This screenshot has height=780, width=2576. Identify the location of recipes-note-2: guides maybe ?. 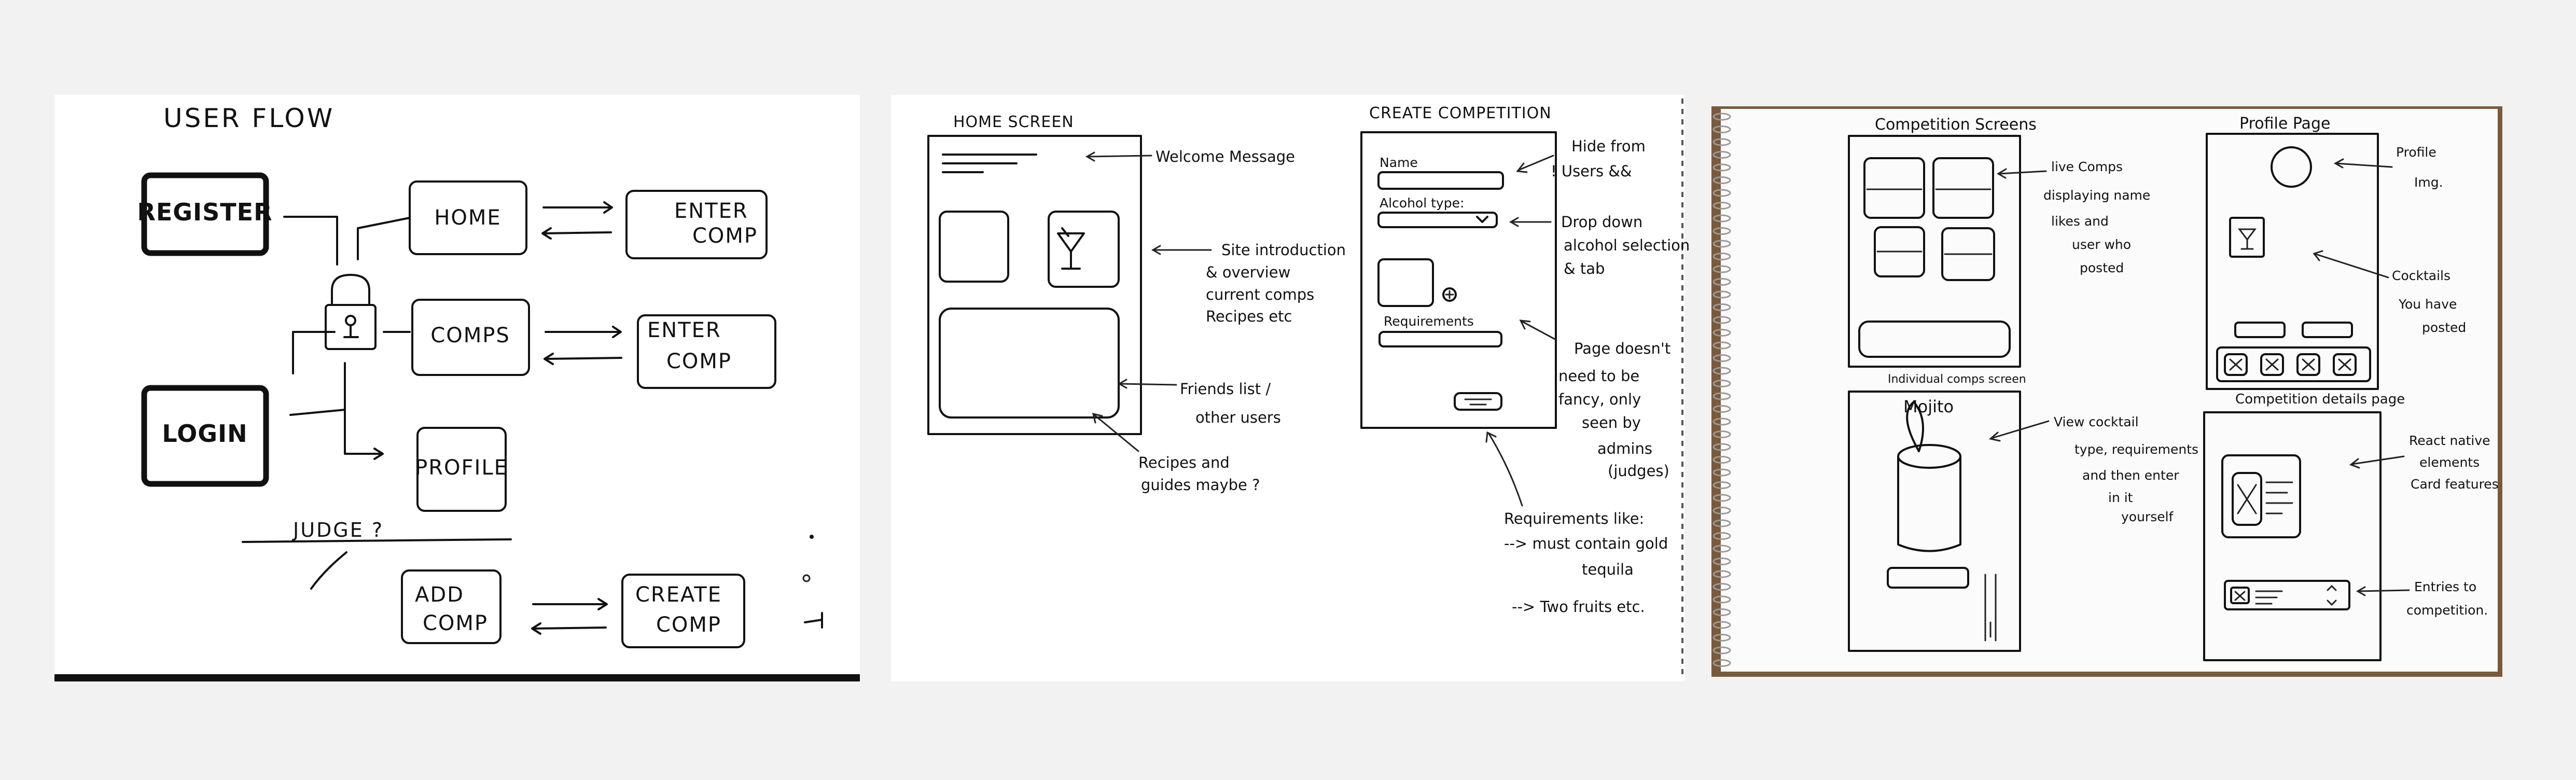
(1200, 485).